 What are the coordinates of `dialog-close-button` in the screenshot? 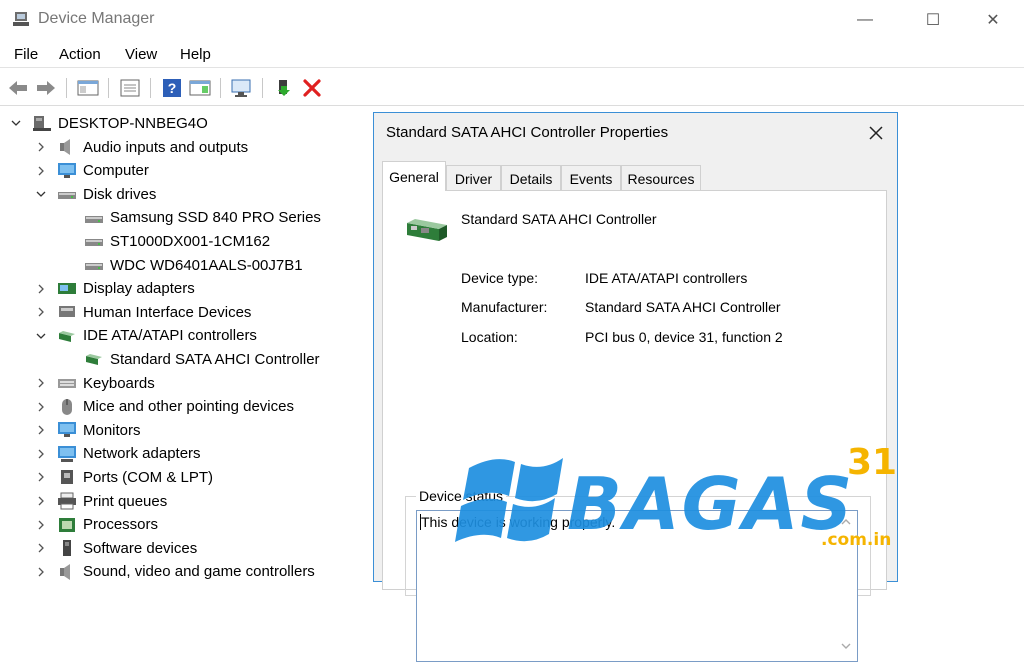 It's located at (876, 133).